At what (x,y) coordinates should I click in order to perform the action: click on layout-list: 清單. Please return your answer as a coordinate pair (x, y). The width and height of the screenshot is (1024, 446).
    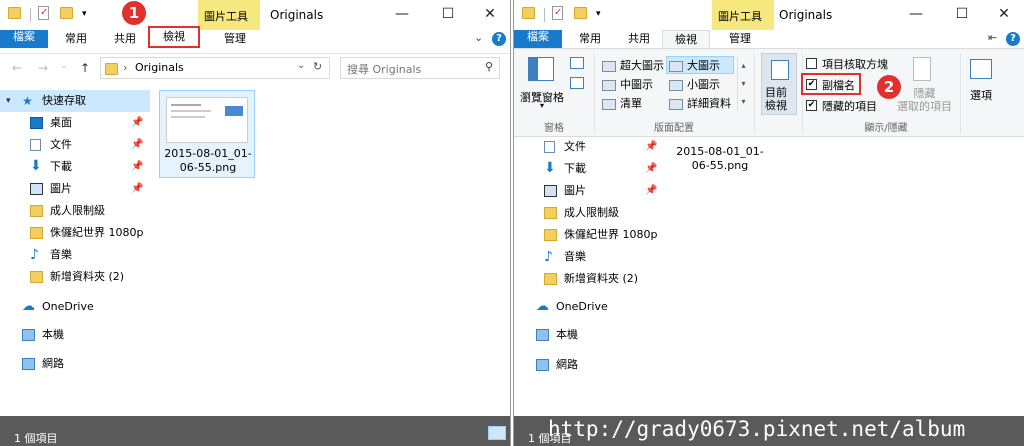
    Looking at the image, I should click on (622, 104).